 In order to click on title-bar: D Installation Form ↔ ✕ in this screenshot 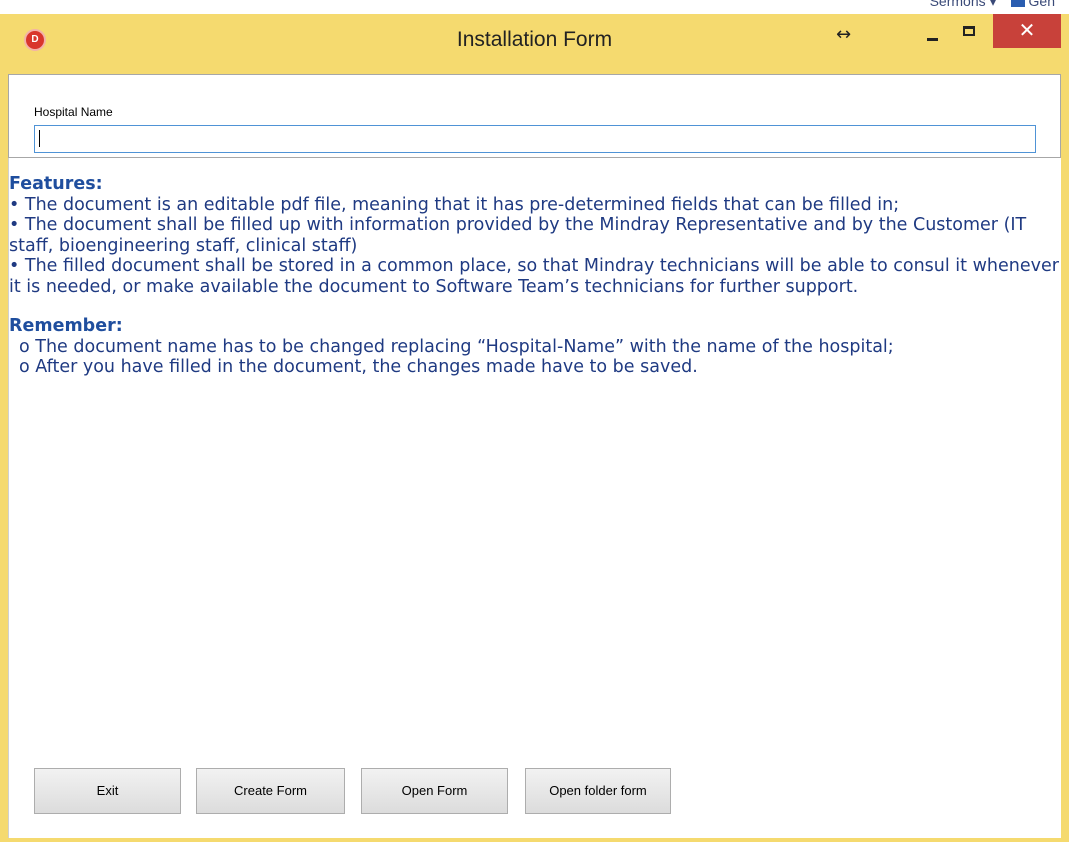, I will do `click(534, 43)`.